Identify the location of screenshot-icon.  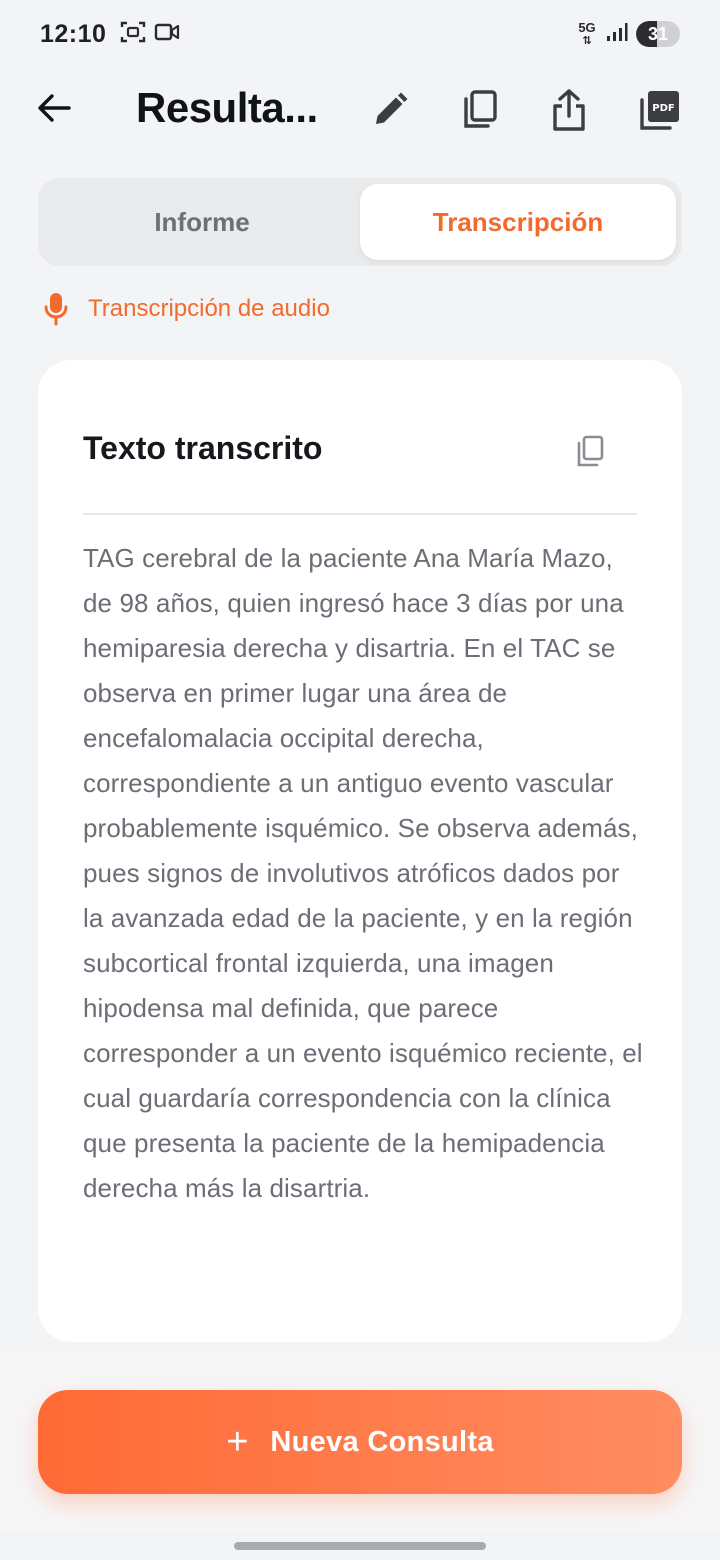
(133, 34).